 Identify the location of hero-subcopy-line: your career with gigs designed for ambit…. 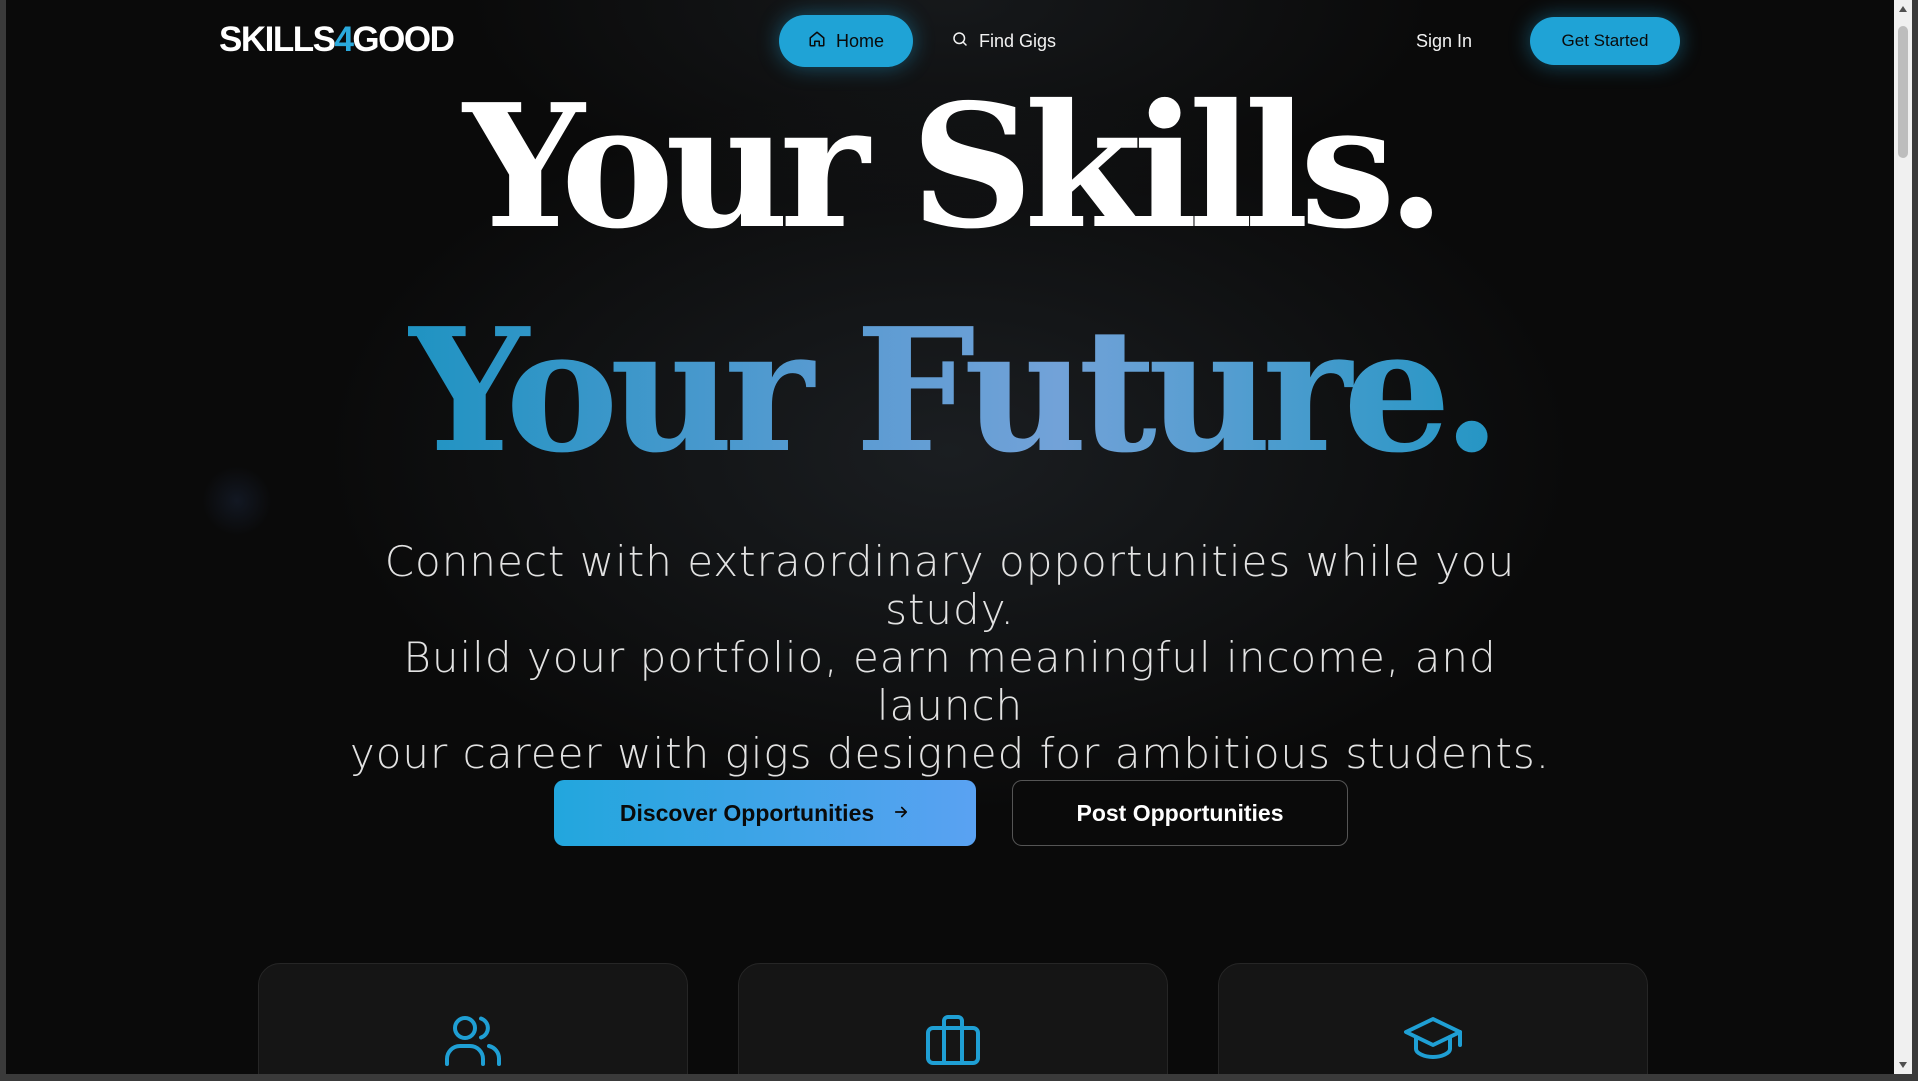
(950, 753).